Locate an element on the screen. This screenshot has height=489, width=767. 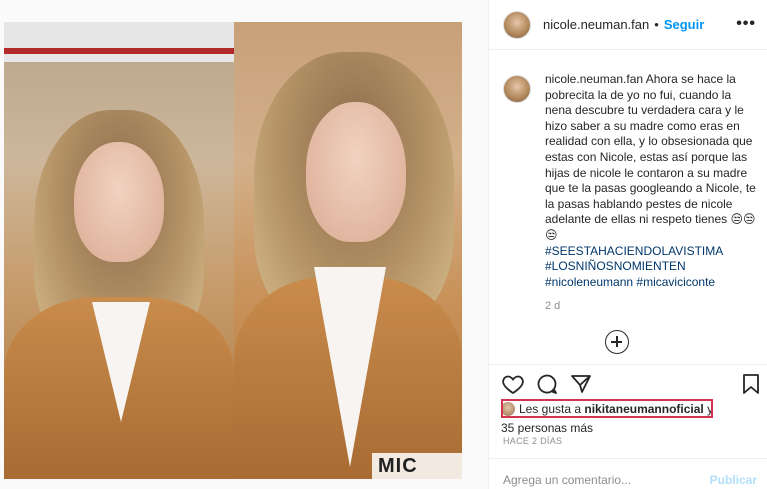
bookmark-icon is located at coordinates (751, 384).